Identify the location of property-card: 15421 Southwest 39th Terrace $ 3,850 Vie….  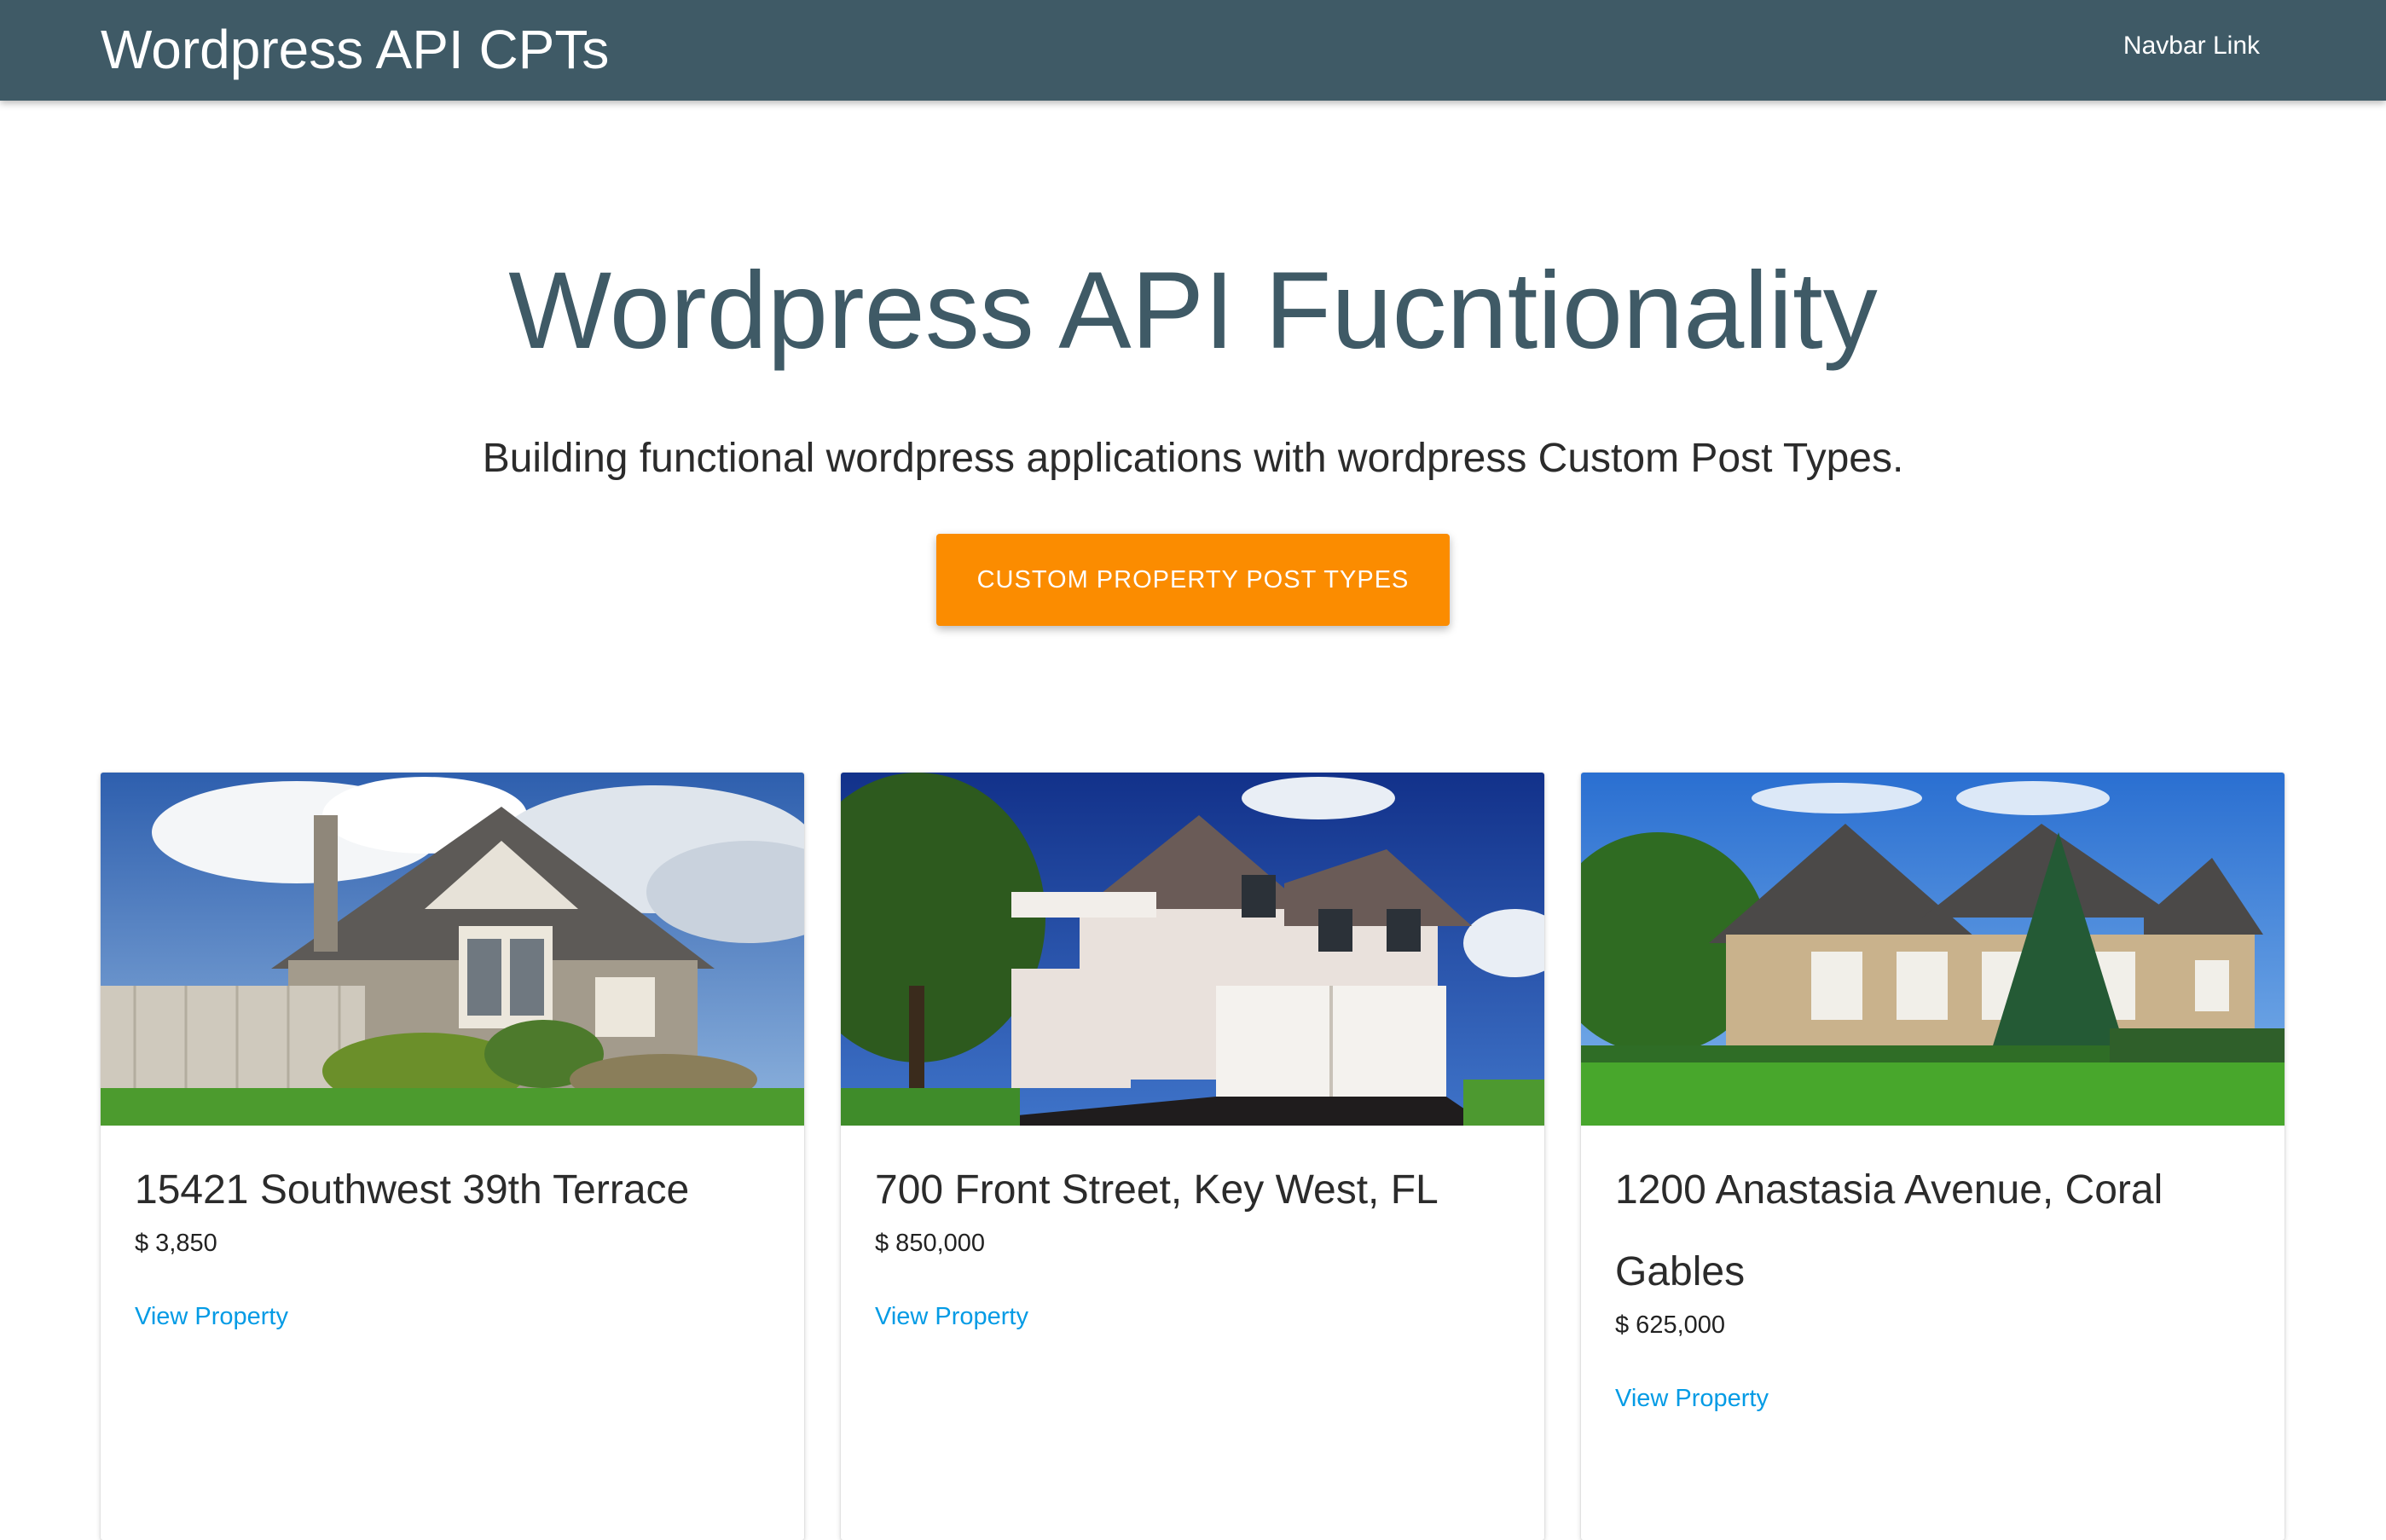
(452, 1156).